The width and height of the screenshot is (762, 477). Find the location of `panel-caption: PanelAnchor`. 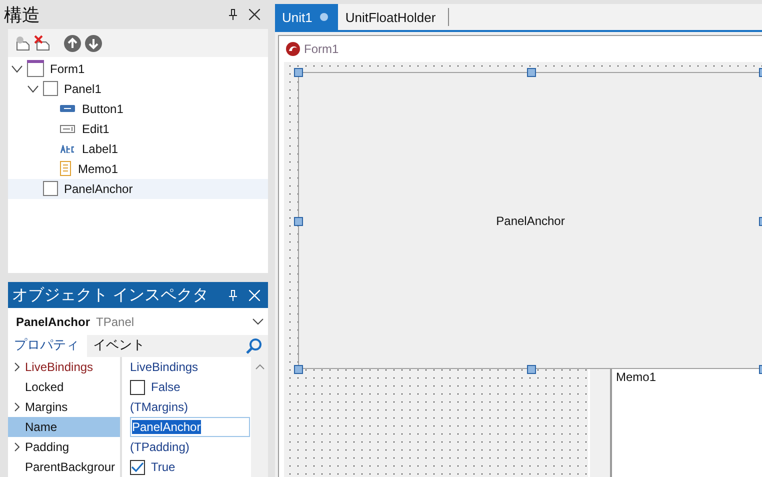

panel-caption: PanelAnchor is located at coordinates (530, 221).